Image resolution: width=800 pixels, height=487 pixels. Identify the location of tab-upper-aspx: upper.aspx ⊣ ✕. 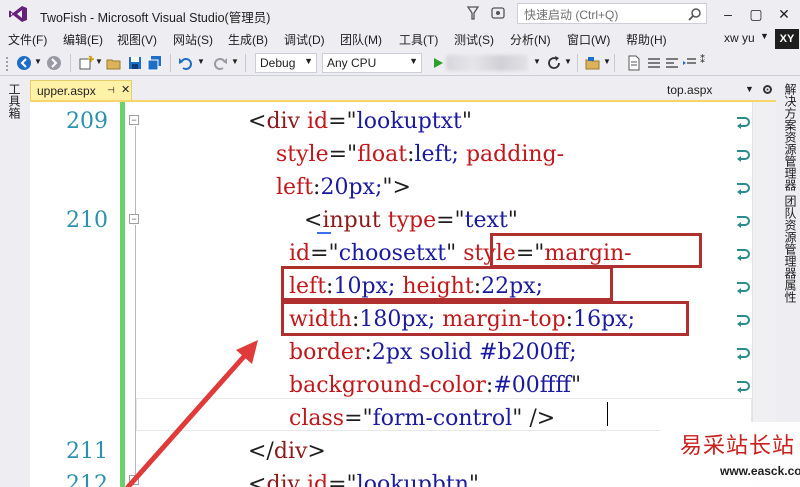
(81, 90).